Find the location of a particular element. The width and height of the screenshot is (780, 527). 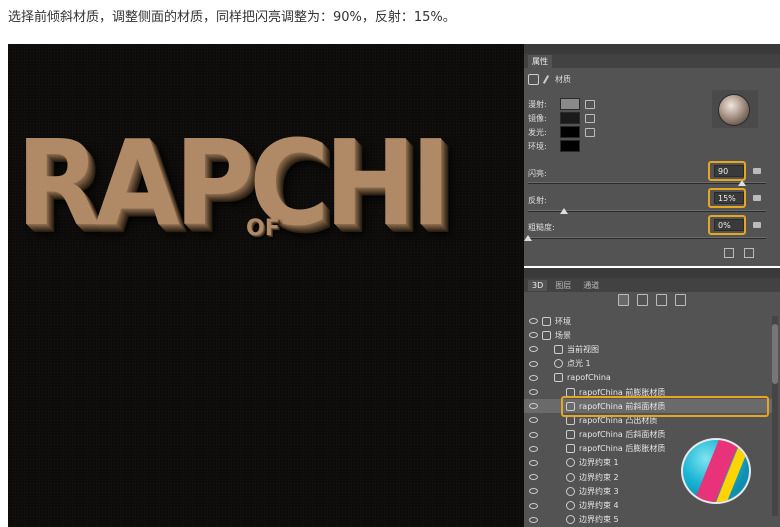

3d-panel-tabs: 3D 图层 通道 is located at coordinates (652, 285).